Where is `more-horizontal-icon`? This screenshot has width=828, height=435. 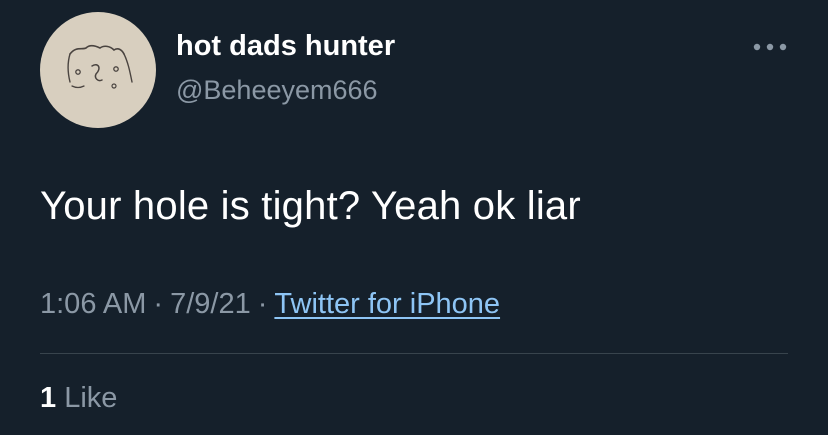
more-horizontal-icon is located at coordinates (770, 47).